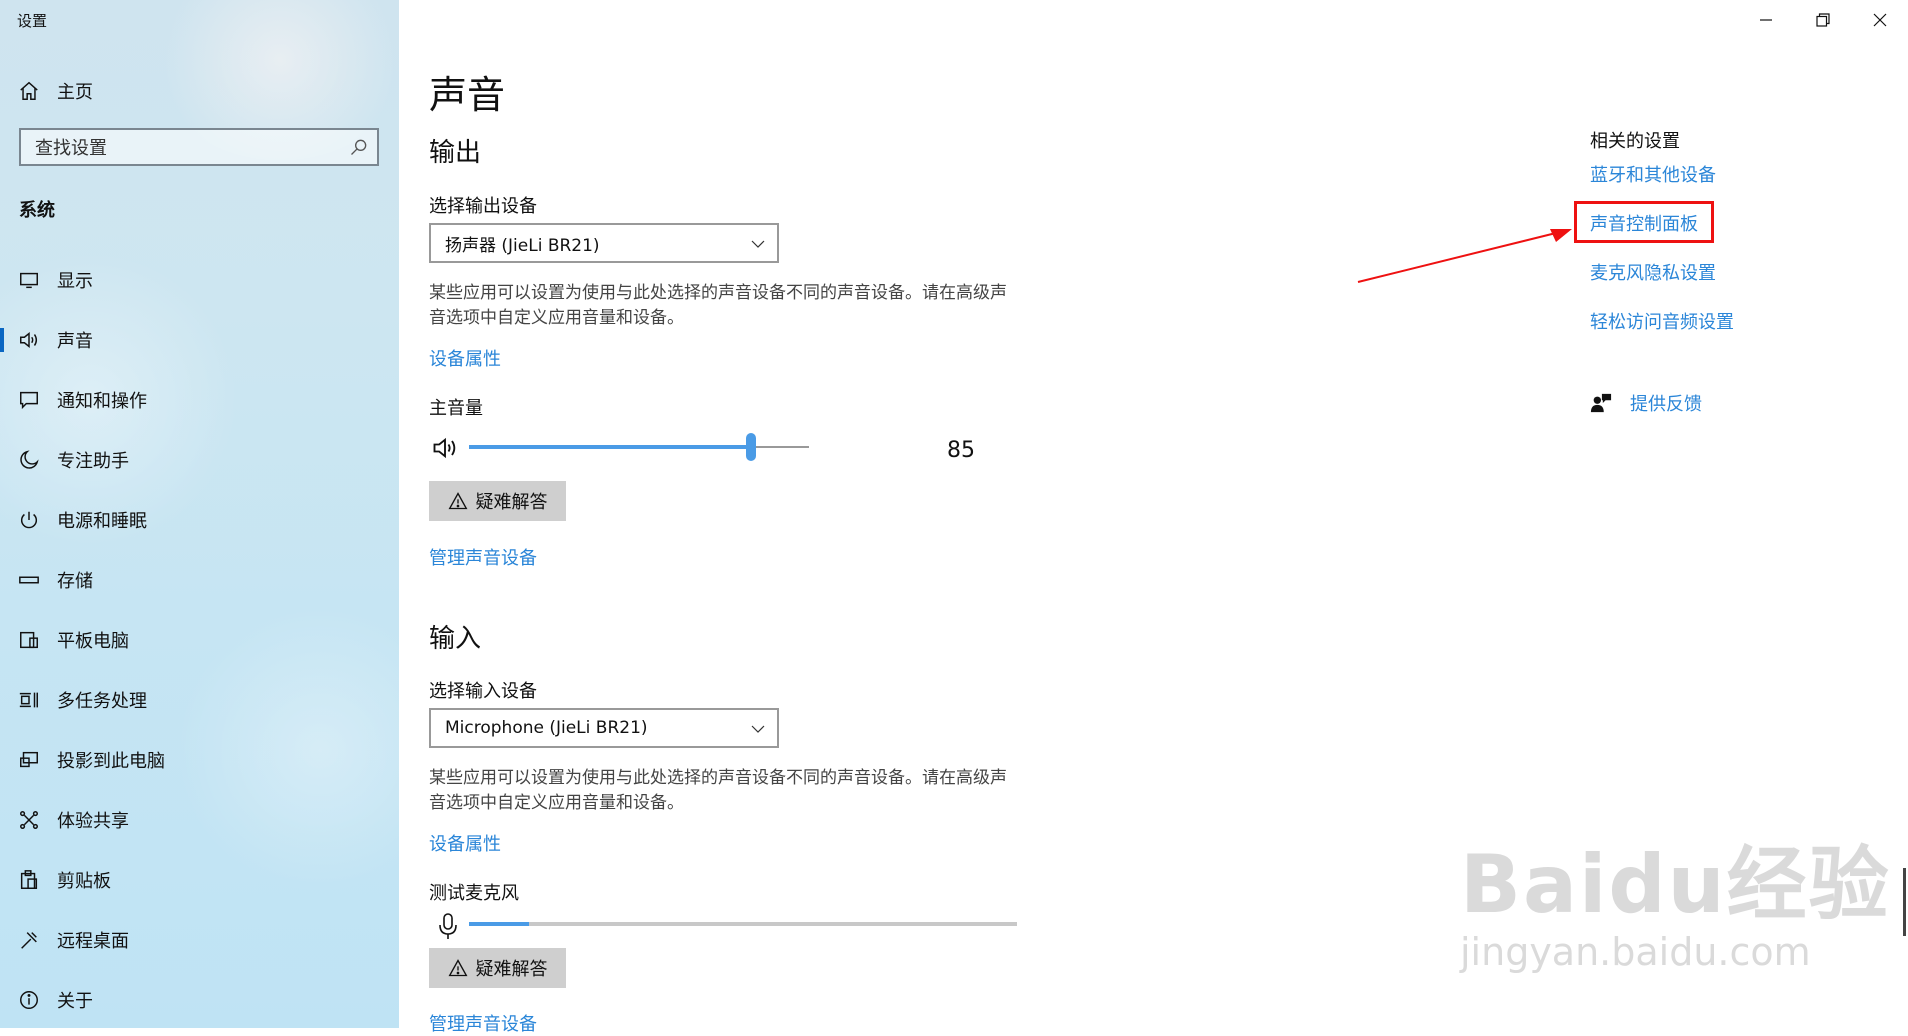  I want to click on highlight-annotation-box, so click(1644, 222).